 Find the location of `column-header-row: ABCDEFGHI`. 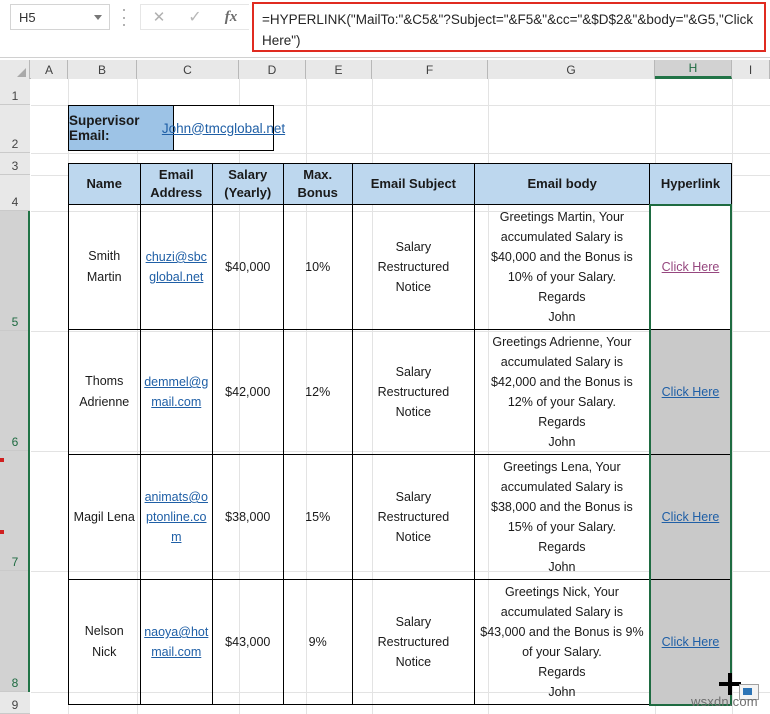

column-header-row: ABCDEFGHI is located at coordinates (385, 69).